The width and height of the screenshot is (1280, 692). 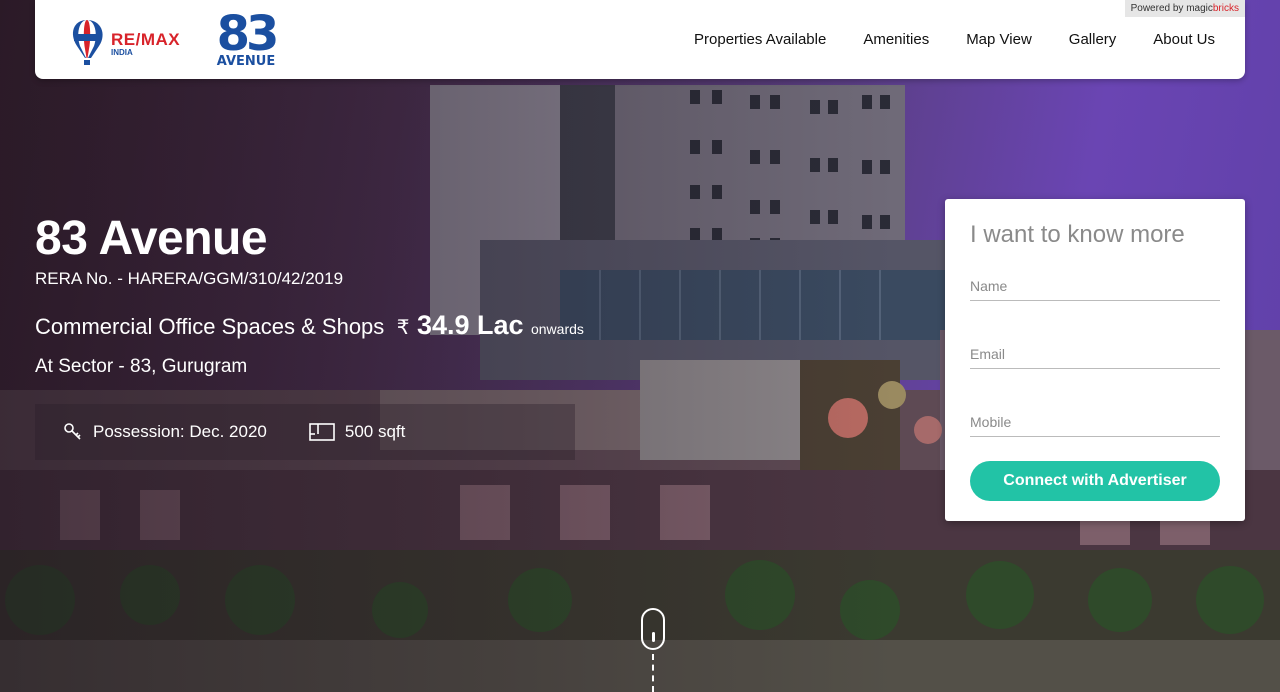 I want to click on property-type: Commercial Office Spaces & Shops, so click(x=210, y=326).